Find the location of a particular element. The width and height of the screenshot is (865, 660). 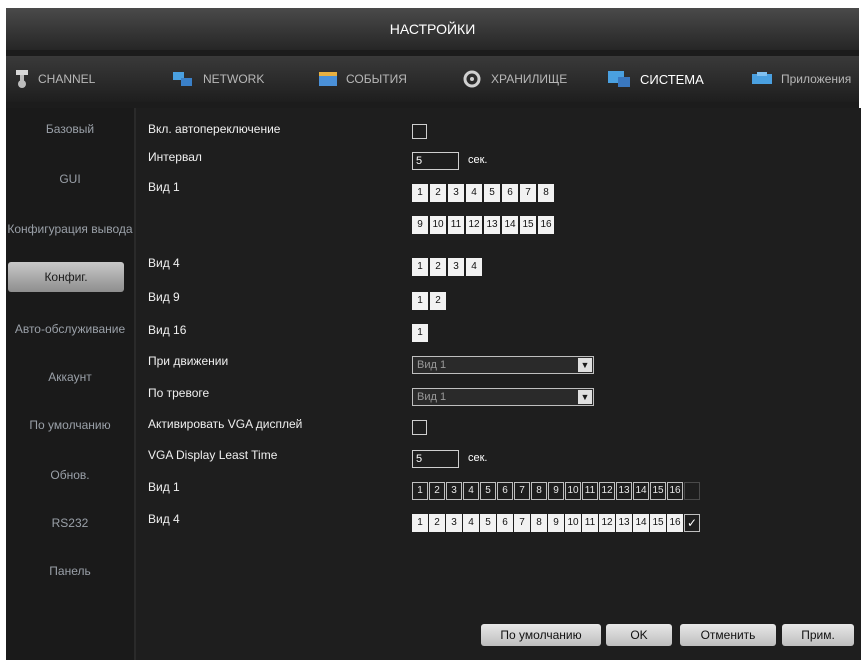

vga-view1-cell: 1 is located at coordinates (420, 491).